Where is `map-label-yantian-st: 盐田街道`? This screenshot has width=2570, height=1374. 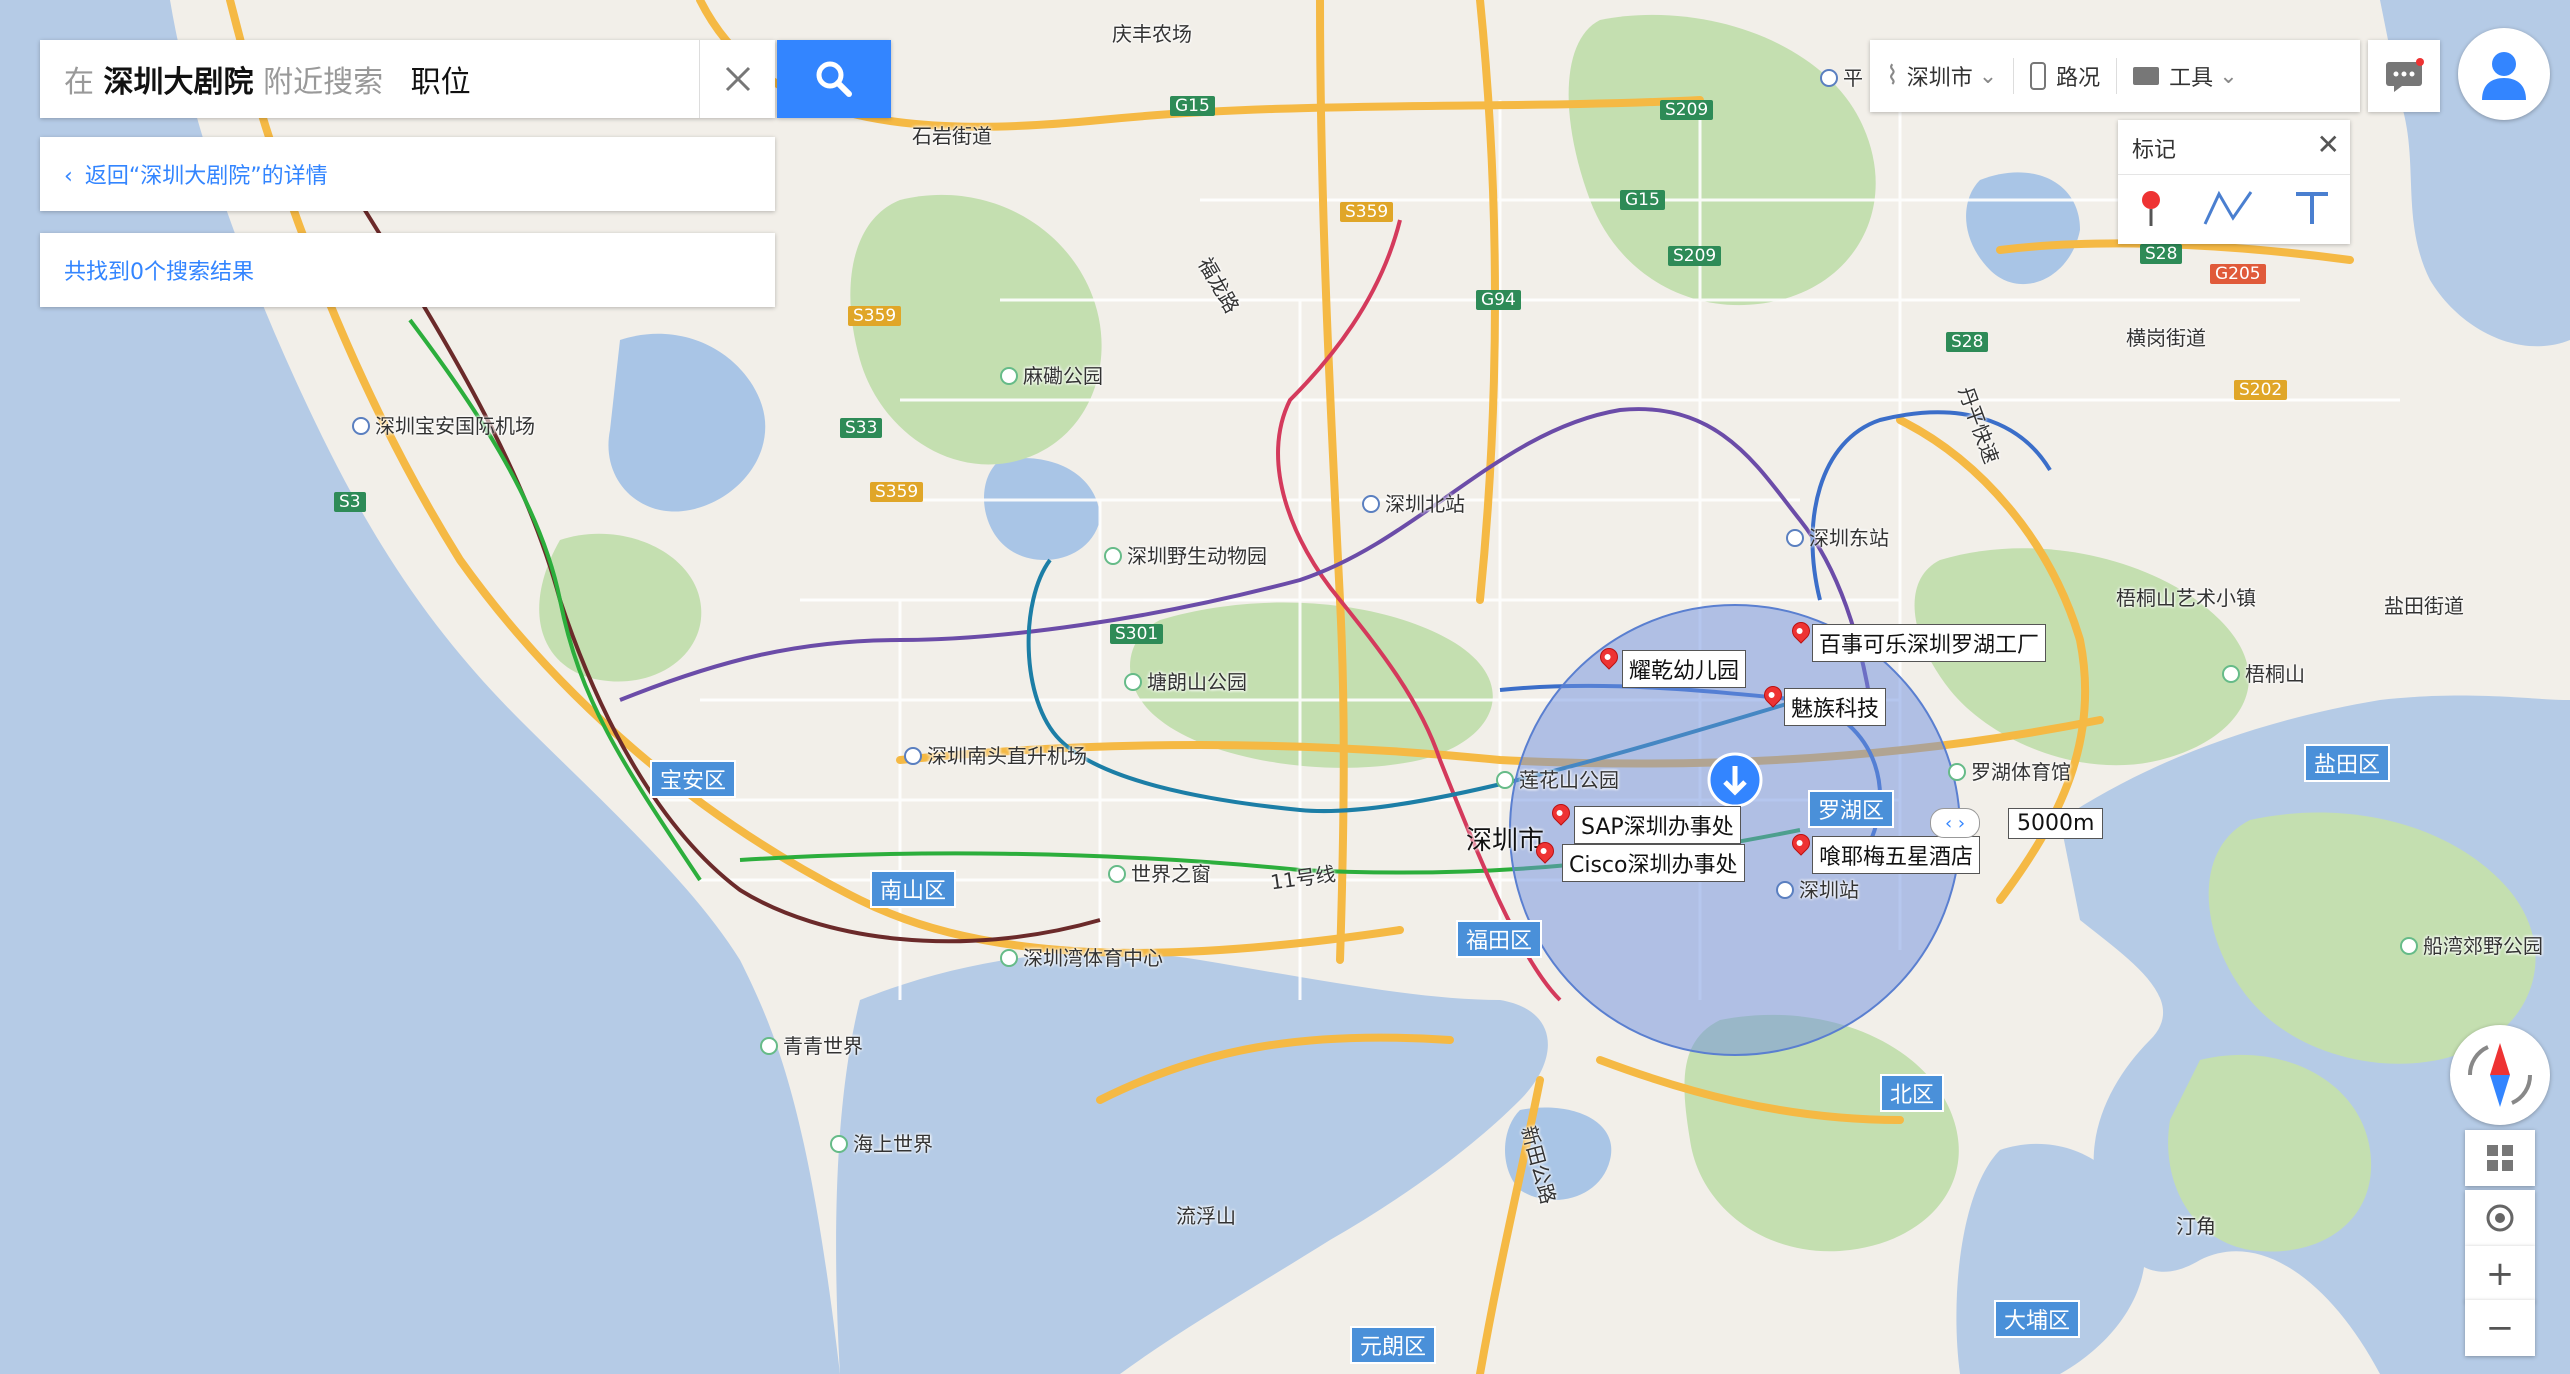
map-label-yantian-st: 盐田街道 is located at coordinates (2424, 606).